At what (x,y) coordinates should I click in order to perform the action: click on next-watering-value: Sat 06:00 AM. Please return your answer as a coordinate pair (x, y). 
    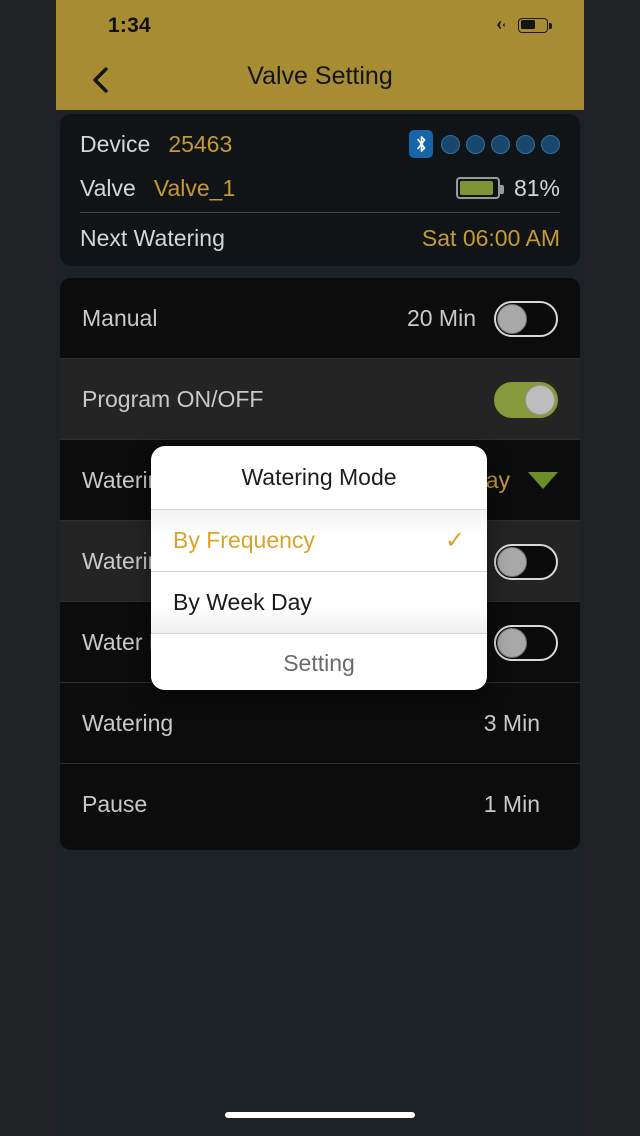
    Looking at the image, I should click on (490, 237).